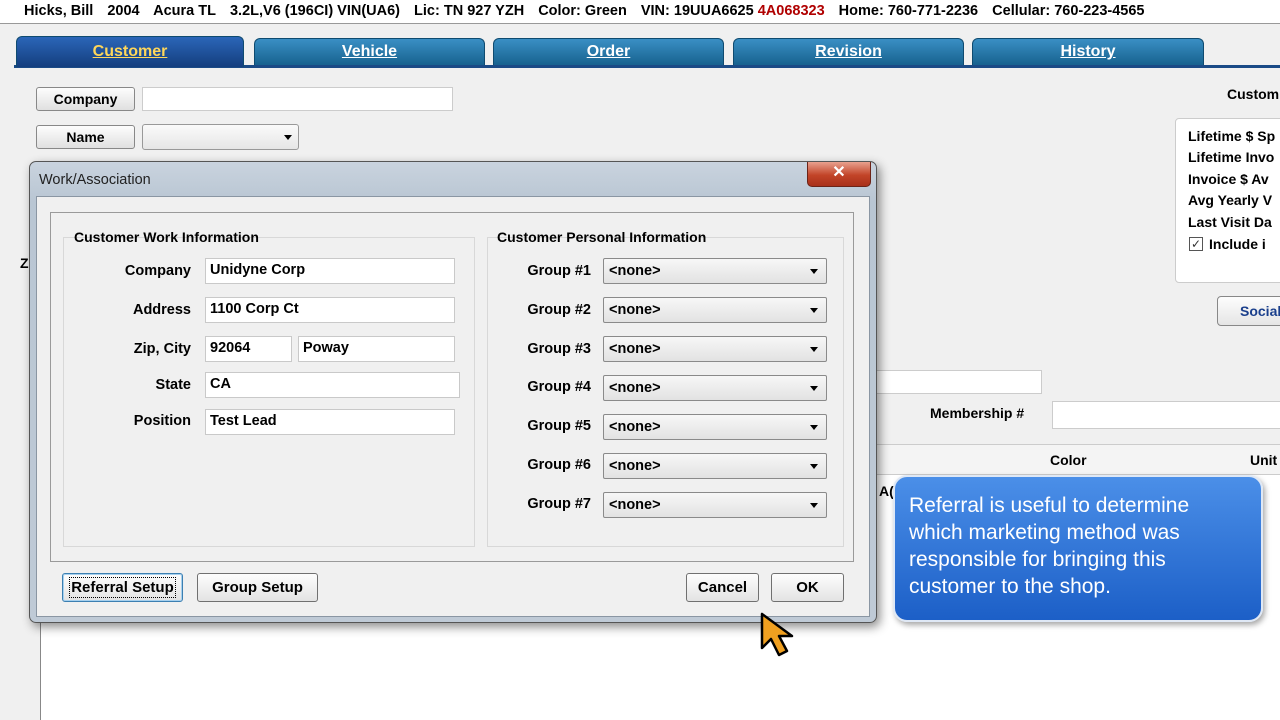 The height and width of the screenshot is (720, 1280). Describe the element at coordinates (839, 174) in the screenshot. I see `close-icon: ✕` at that location.